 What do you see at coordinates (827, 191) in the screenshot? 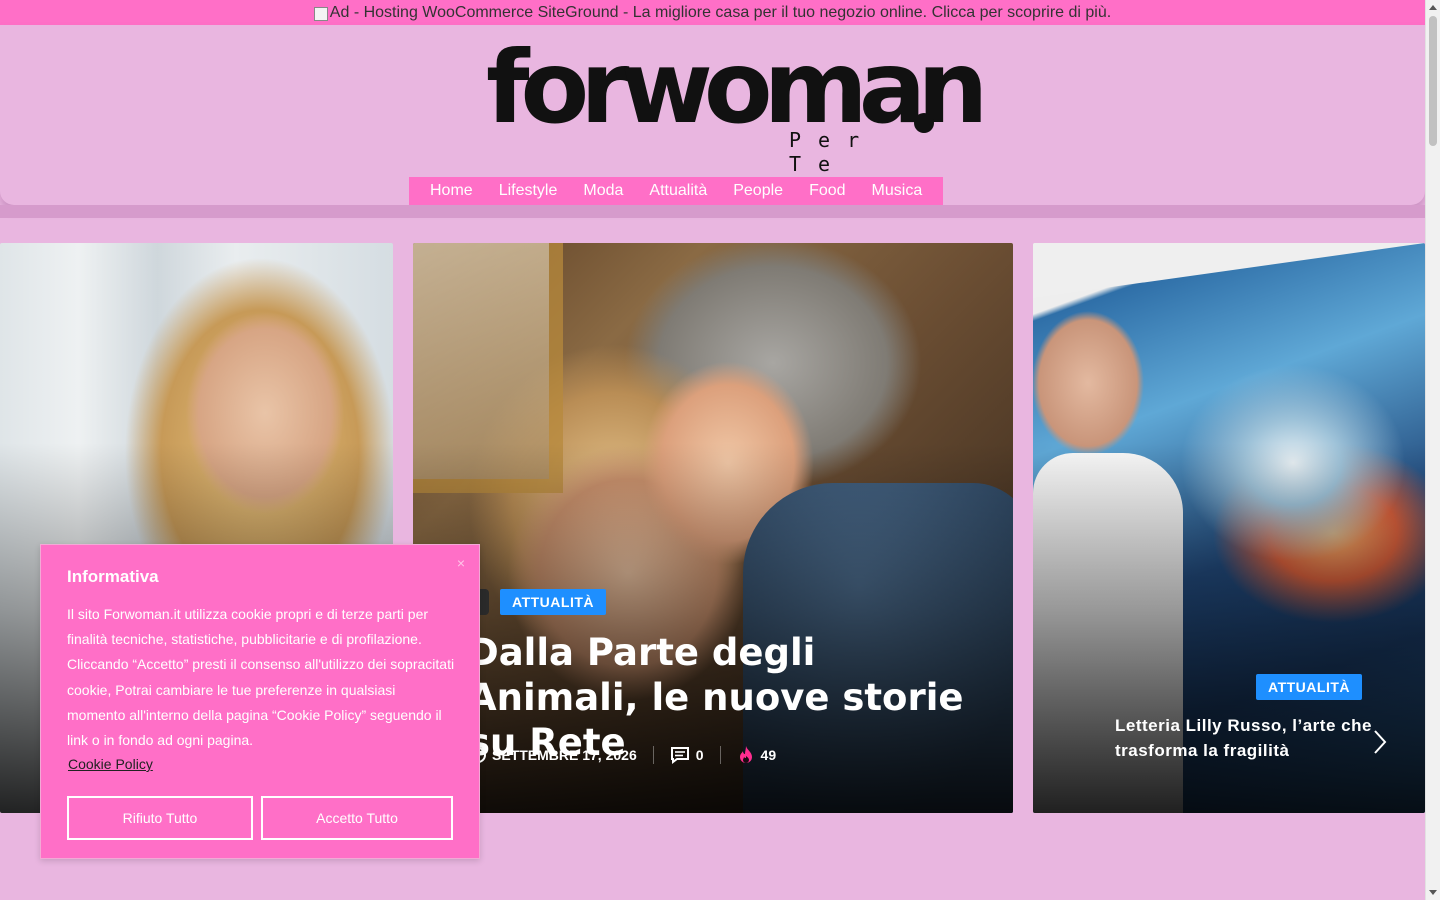
I see `nav-item-food: Food` at bounding box center [827, 191].